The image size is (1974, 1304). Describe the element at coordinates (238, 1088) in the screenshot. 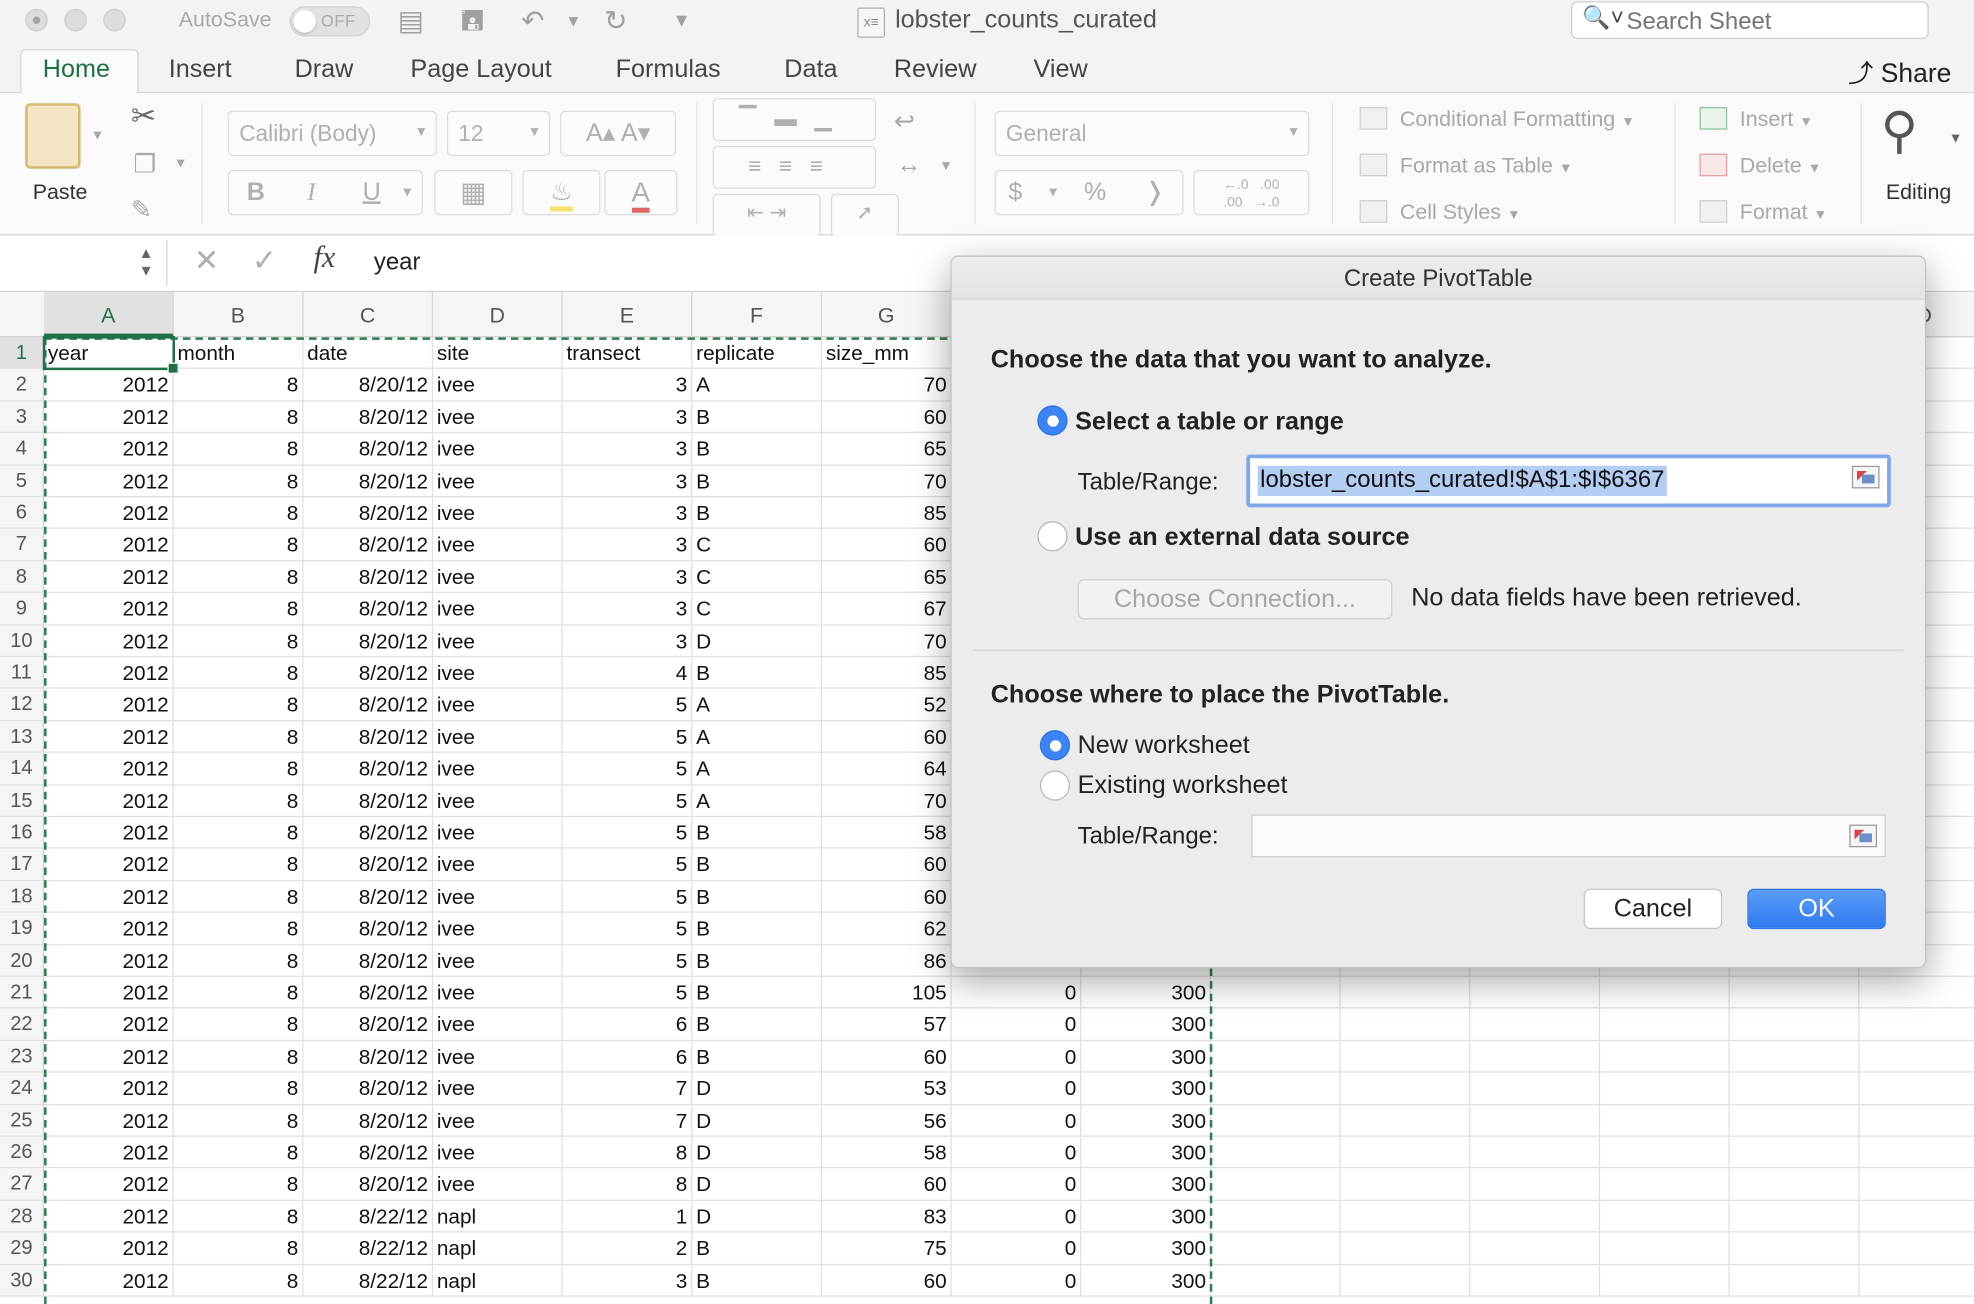

I see `cell-b24: 8` at that location.